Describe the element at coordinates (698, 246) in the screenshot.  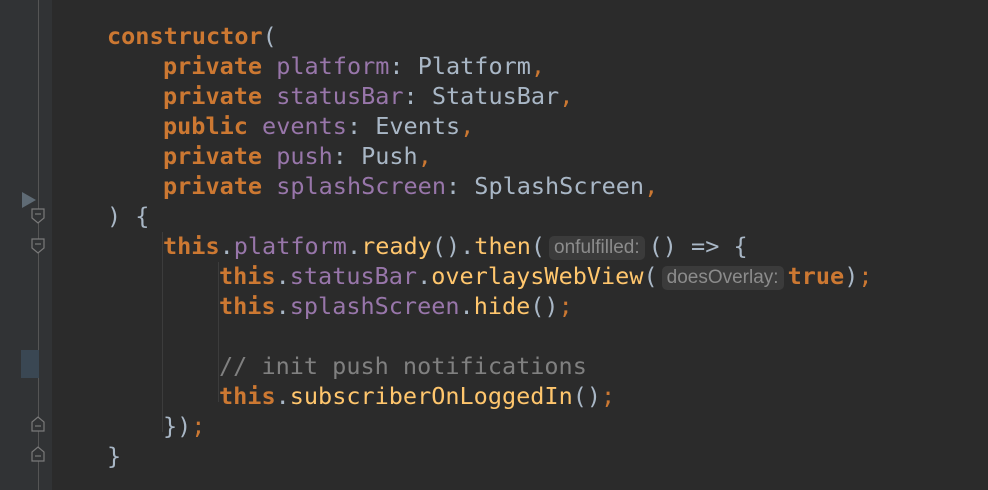
I see `arrow-function: () => {` at that location.